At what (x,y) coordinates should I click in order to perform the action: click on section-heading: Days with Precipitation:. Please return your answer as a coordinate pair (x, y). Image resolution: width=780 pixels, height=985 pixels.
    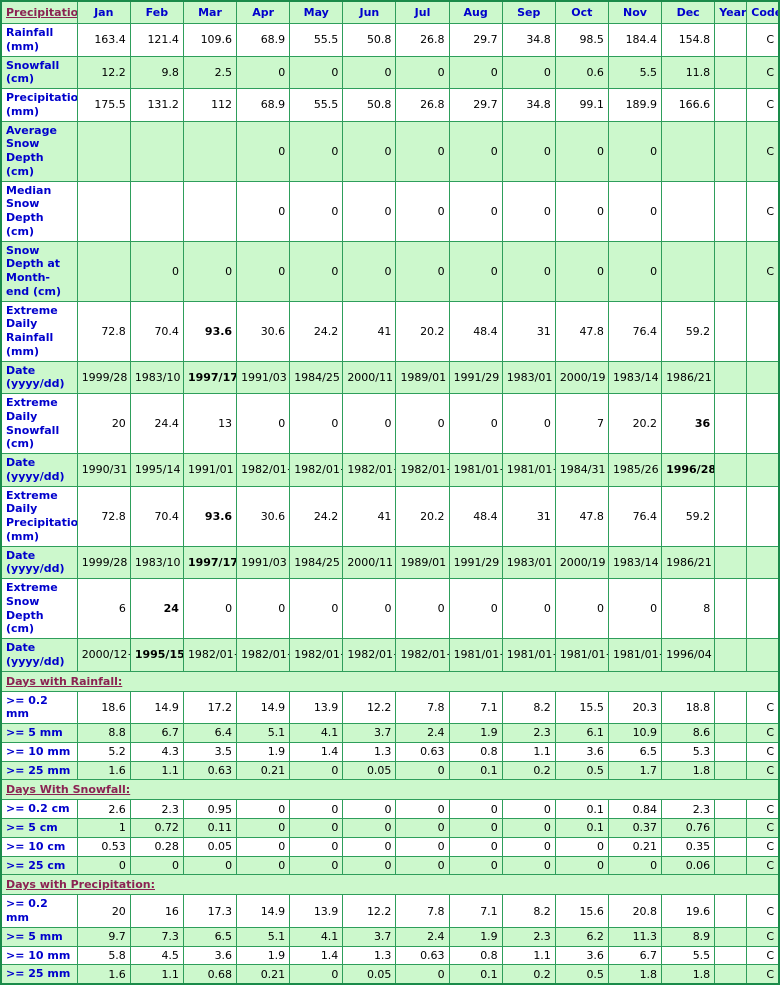
    Looking at the image, I should click on (390, 885).